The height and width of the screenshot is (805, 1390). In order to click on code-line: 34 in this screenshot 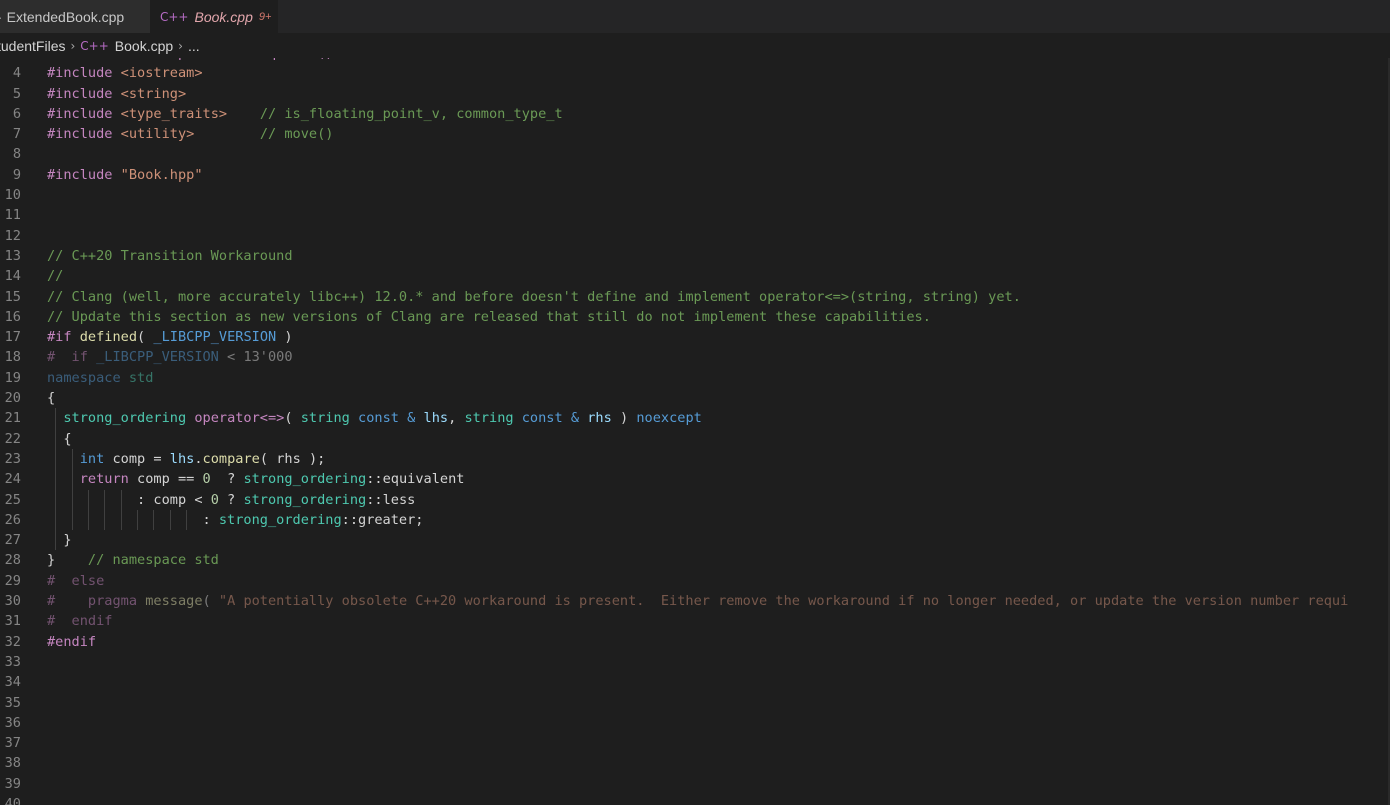, I will do `click(695, 682)`.